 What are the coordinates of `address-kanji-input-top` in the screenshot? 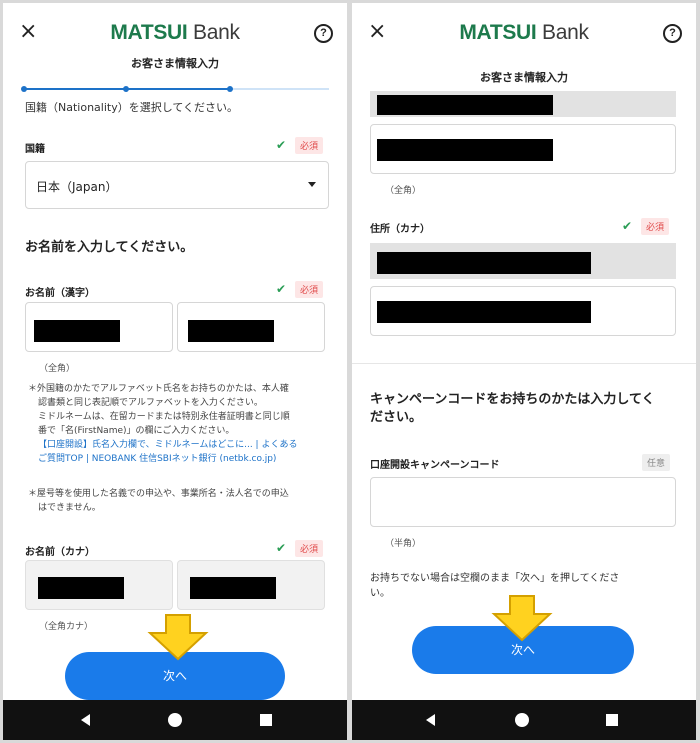 It's located at (523, 104).